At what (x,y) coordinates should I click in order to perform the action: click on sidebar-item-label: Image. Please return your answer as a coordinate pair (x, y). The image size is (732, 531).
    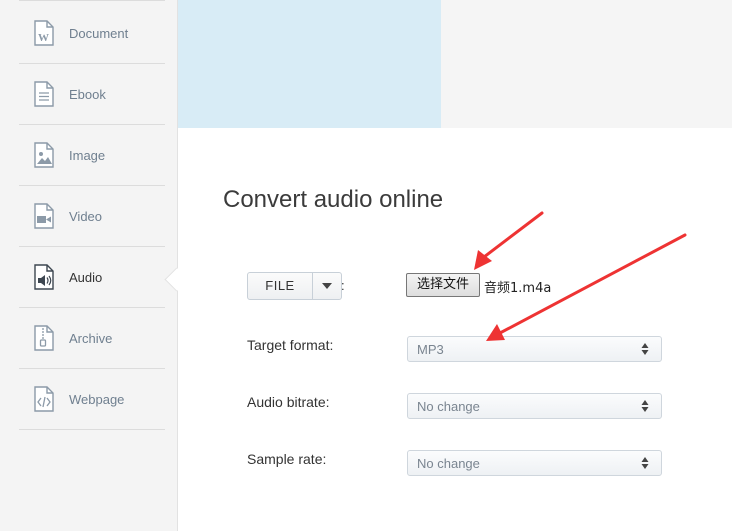
    Looking at the image, I should click on (87, 155).